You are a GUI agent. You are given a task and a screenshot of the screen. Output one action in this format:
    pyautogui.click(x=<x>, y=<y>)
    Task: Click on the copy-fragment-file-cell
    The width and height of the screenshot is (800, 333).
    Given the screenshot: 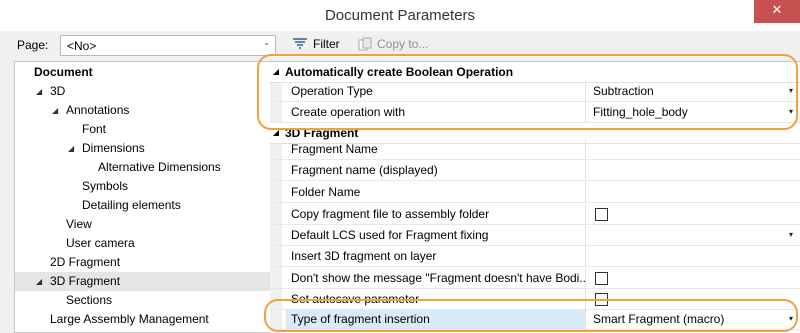 What is the action you would take?
    pyautogui.click(x=693, y=214)
    